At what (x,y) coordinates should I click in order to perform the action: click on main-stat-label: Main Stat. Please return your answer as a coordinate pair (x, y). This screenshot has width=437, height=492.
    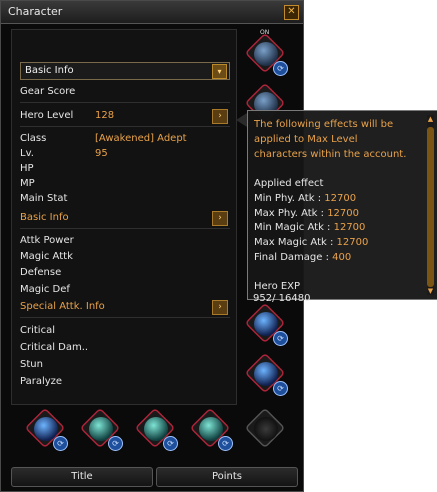
    Looking at the image, I should click on (44, 198).